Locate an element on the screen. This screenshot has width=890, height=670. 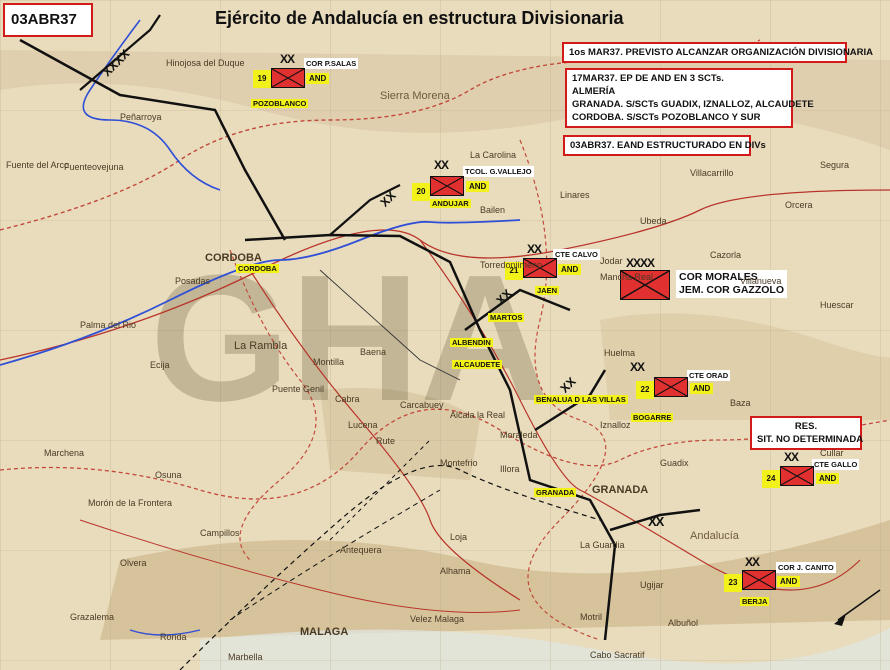
date-box: 03ABR37 is located at coordinates (48, 20).